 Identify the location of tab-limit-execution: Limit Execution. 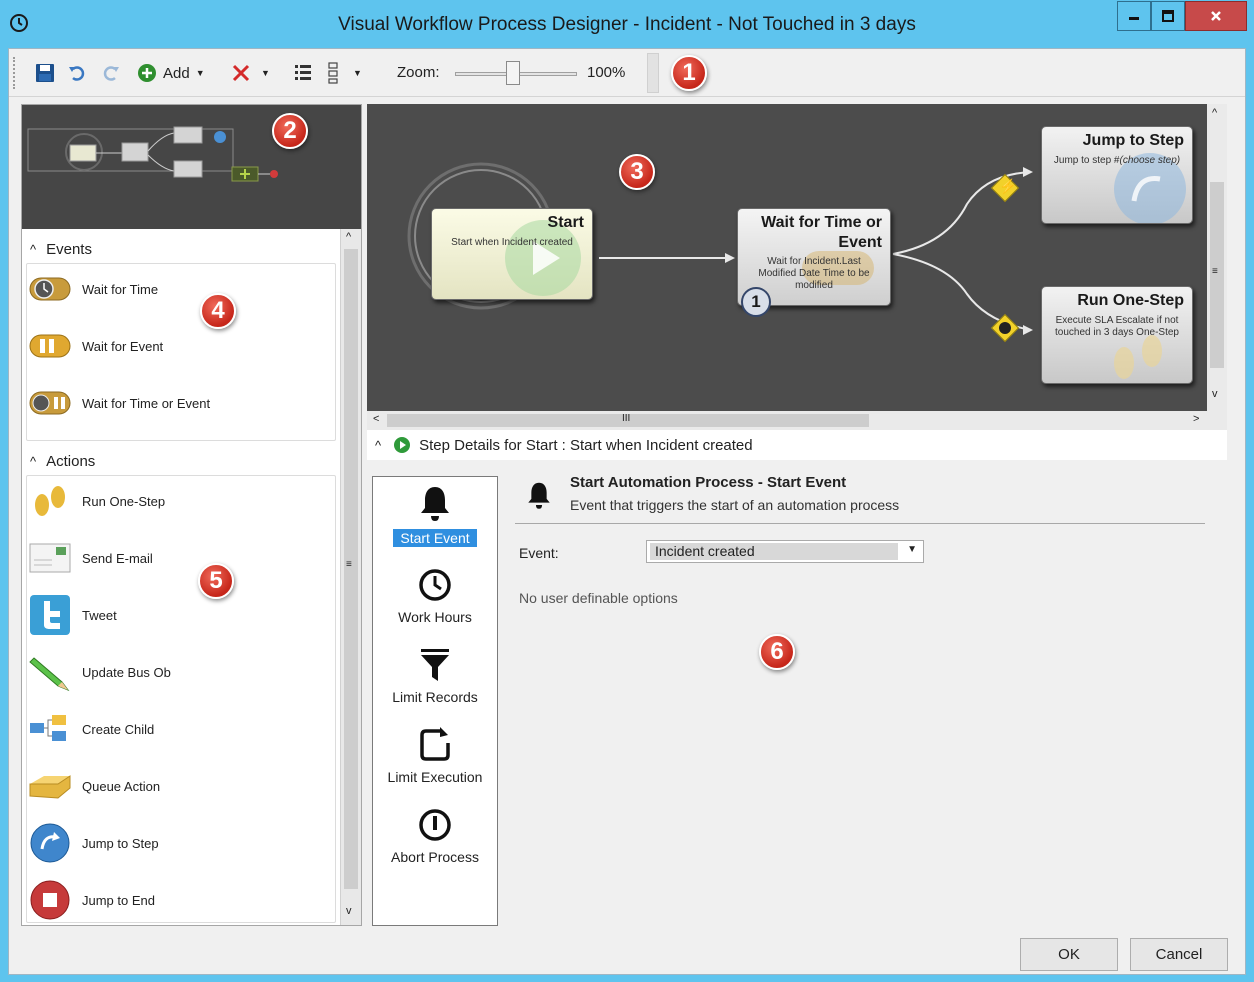
(435, 757).